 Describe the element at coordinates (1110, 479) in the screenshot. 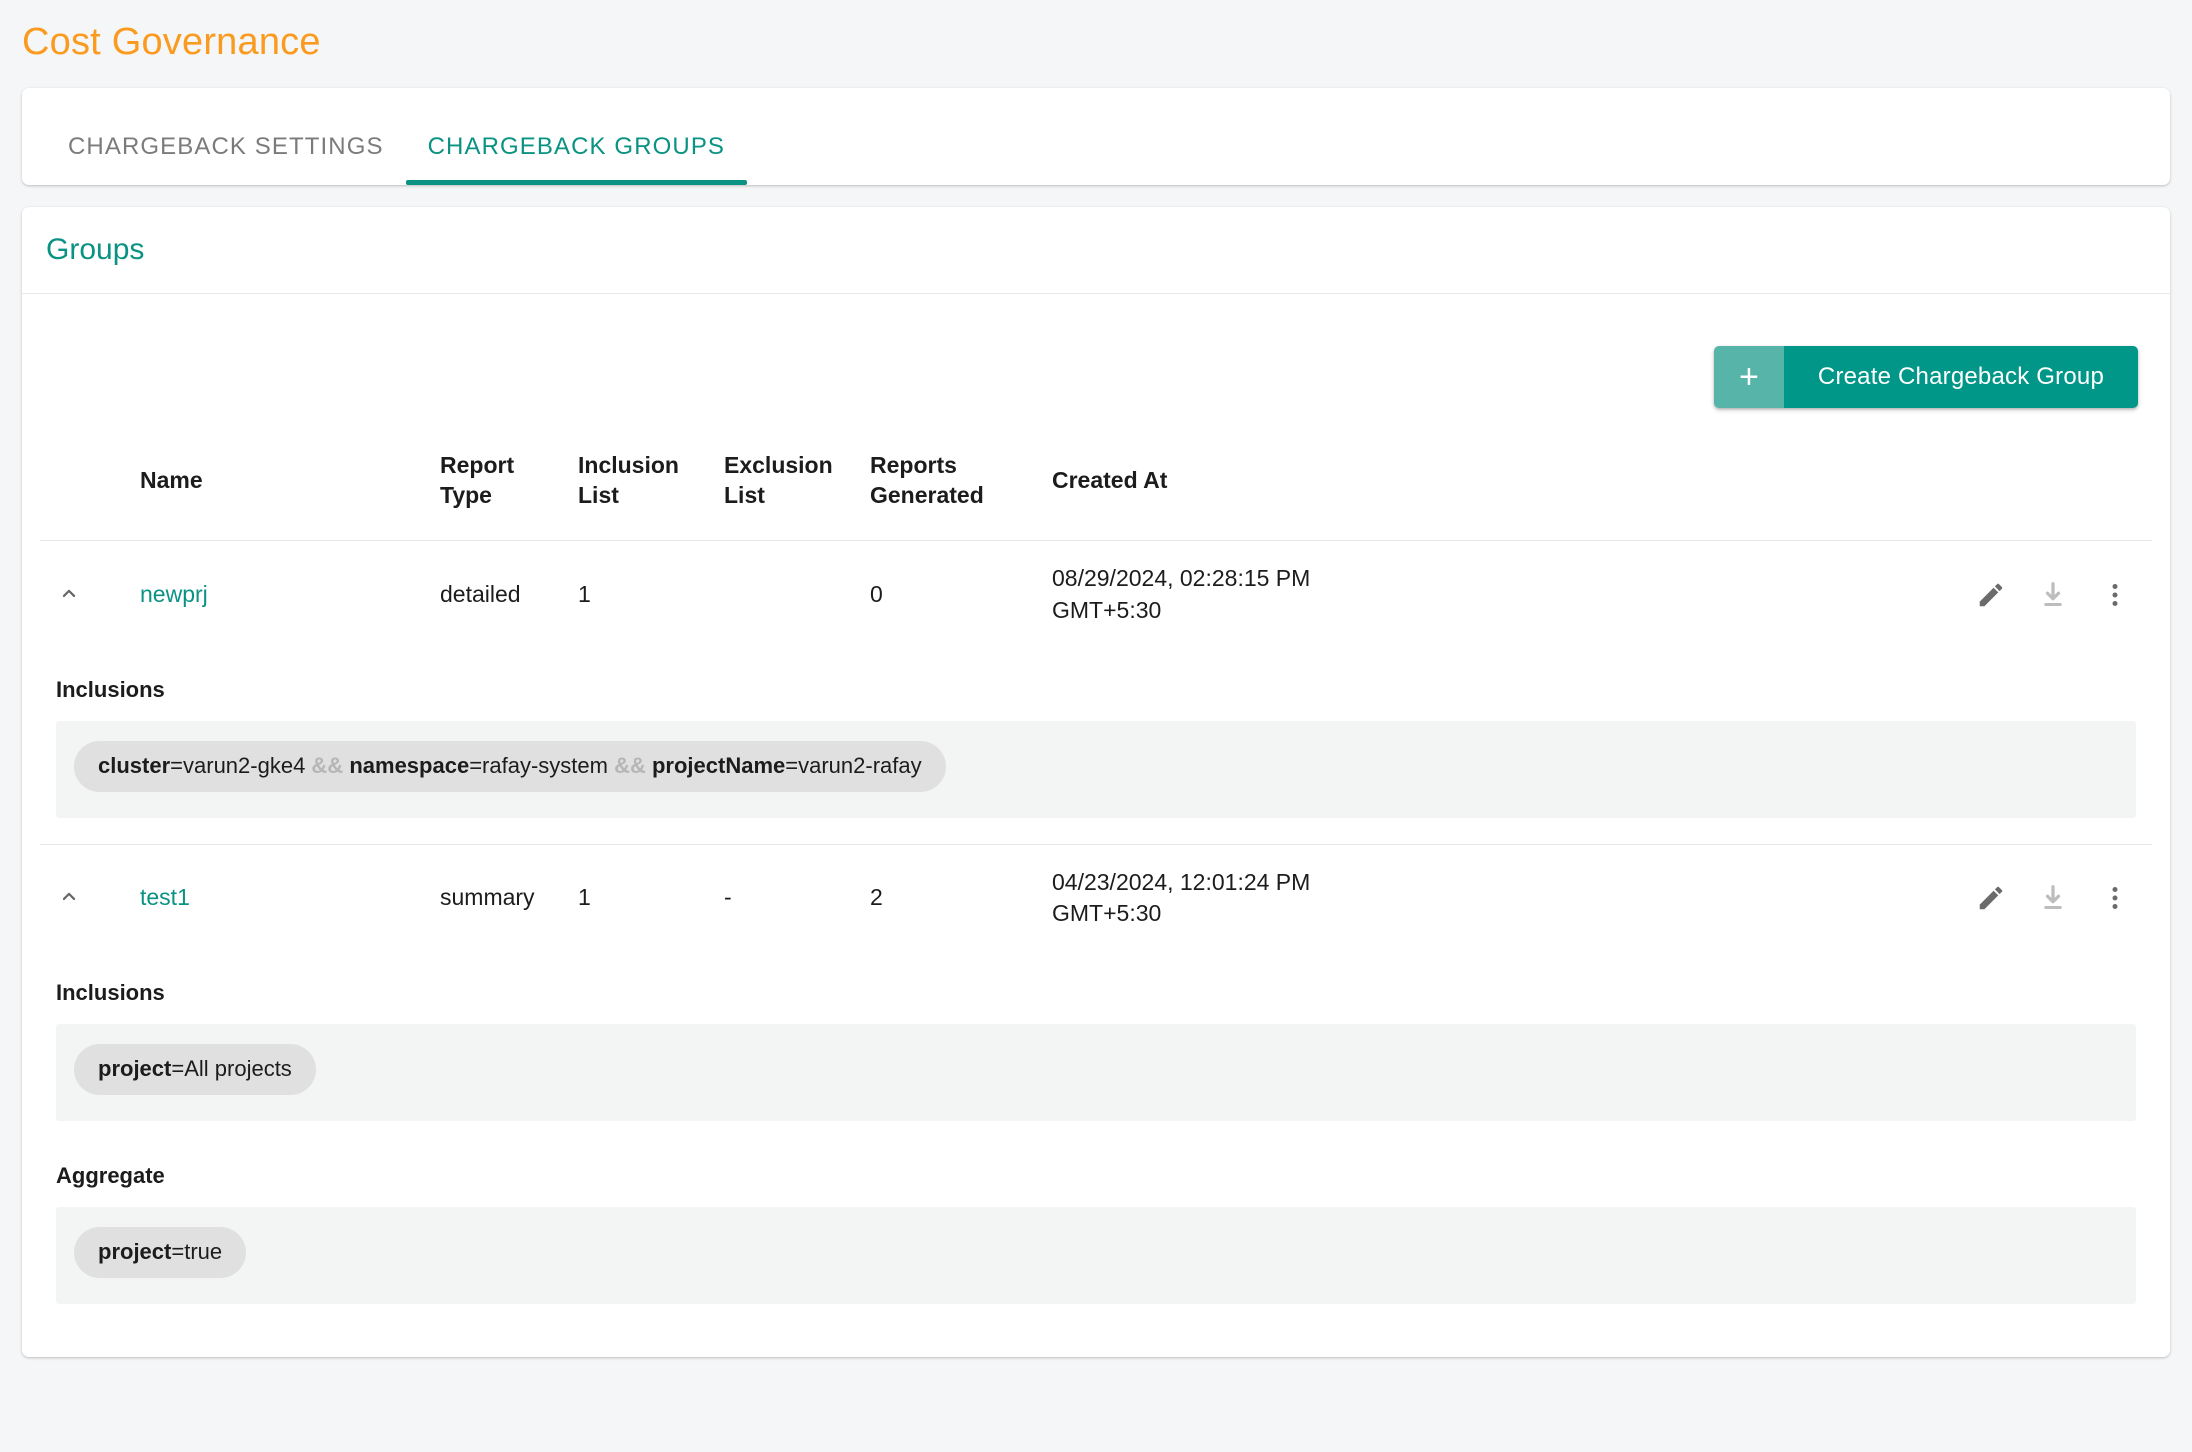

I see `column-header-created-at-line1: Created At` at that location.